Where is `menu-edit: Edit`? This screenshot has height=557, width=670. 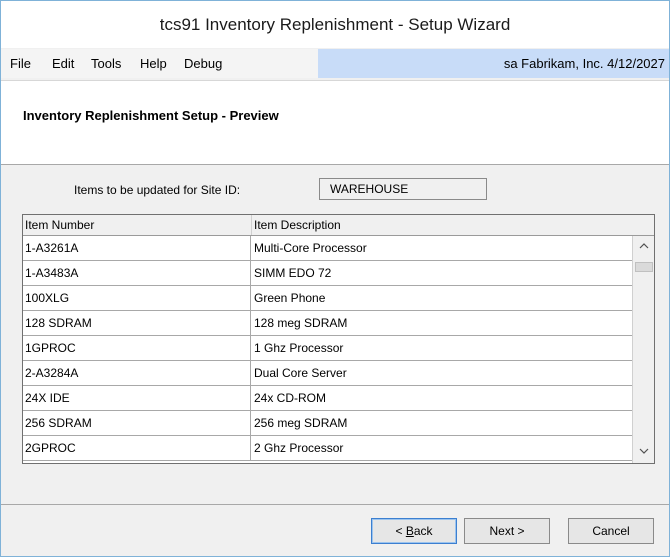
menu-edit: Edit is located at coordinates (63, 63).